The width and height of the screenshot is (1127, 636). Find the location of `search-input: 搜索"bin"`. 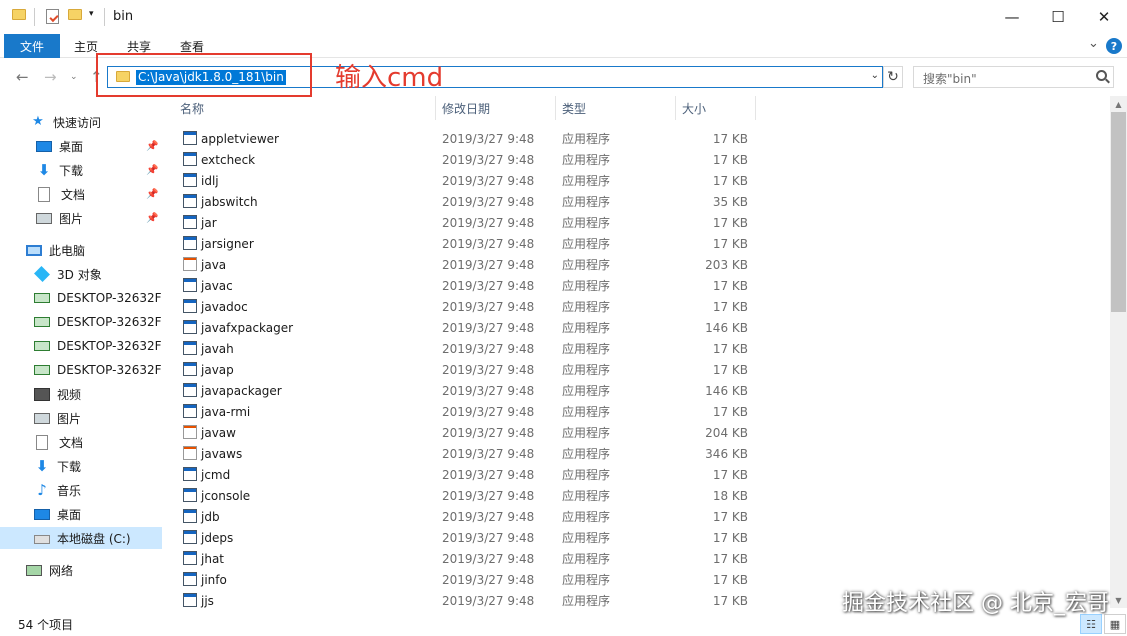

search-input: 搜索"bin" is located at coordinates (1013, 77).